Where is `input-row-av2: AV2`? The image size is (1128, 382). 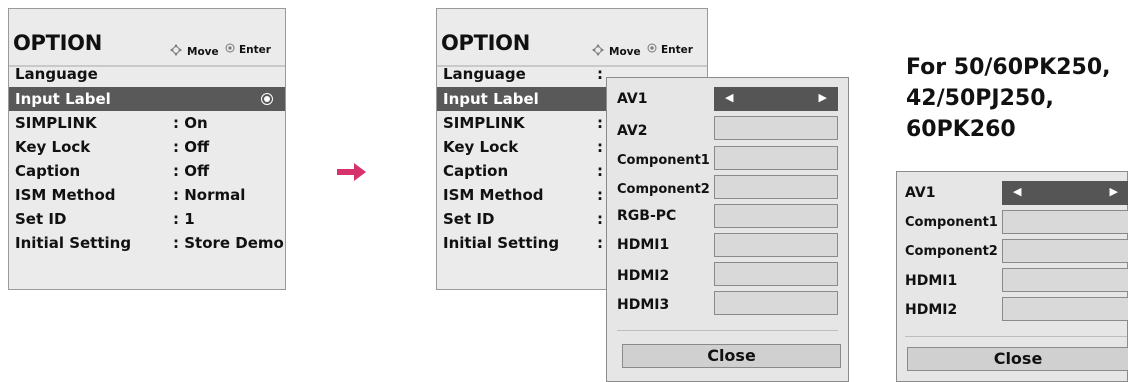 input-row-av2: AV2 is located at coordinates (727, 129).